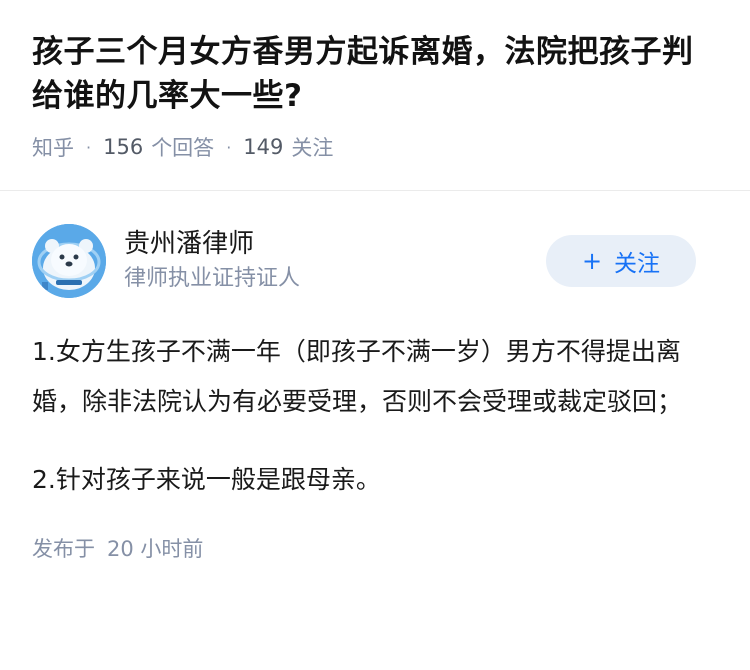 Image resolution: width=750 pixels, height=670 pixels. I want to click on answer-count-label: 个回答, so click(182, 147).